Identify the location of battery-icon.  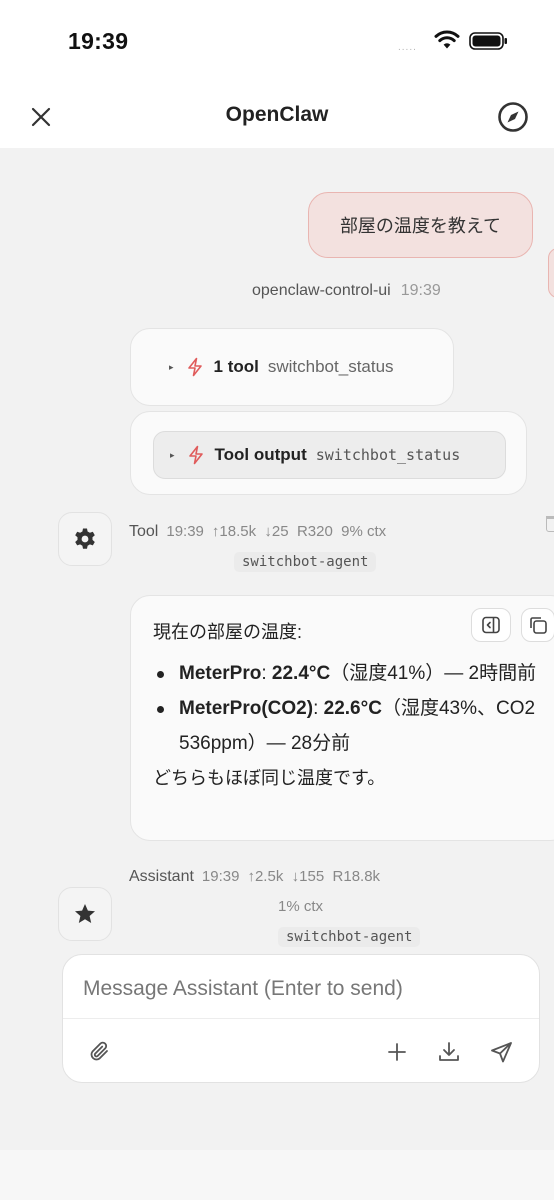
(488, 41).